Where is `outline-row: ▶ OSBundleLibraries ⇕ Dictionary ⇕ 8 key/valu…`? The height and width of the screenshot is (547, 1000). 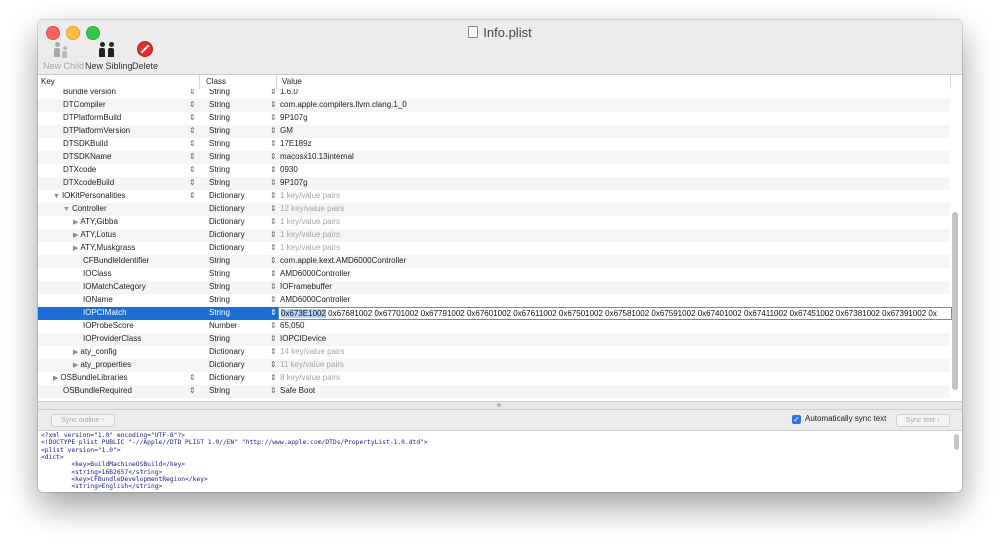 outline-row: ▶ OSBundleLibraries ⇕ Dictionary ⇕ 8 key/valu… is located at coordinates (494, 378).